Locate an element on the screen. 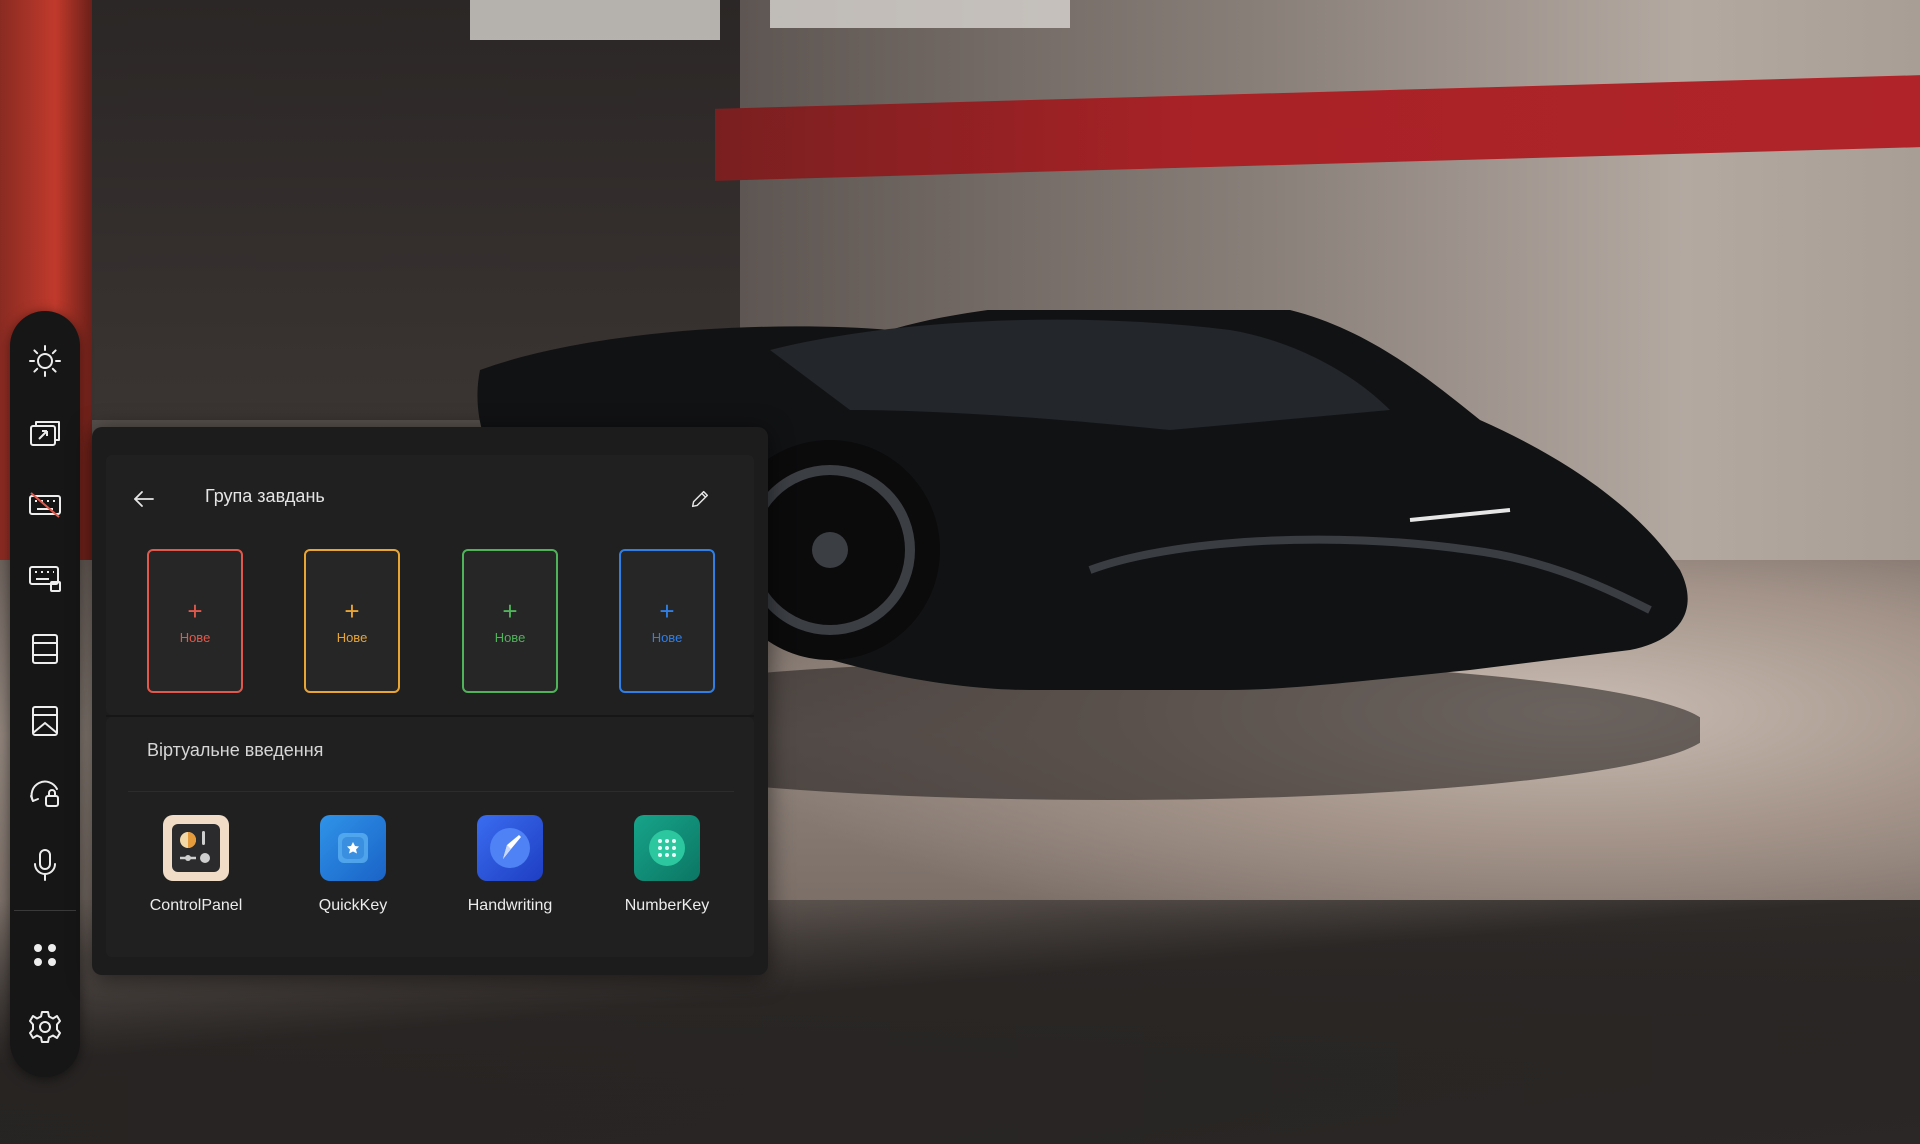 The width and height of the screenshot is (1920, 1144). side-toolbar is located at coordinates (45, 694).